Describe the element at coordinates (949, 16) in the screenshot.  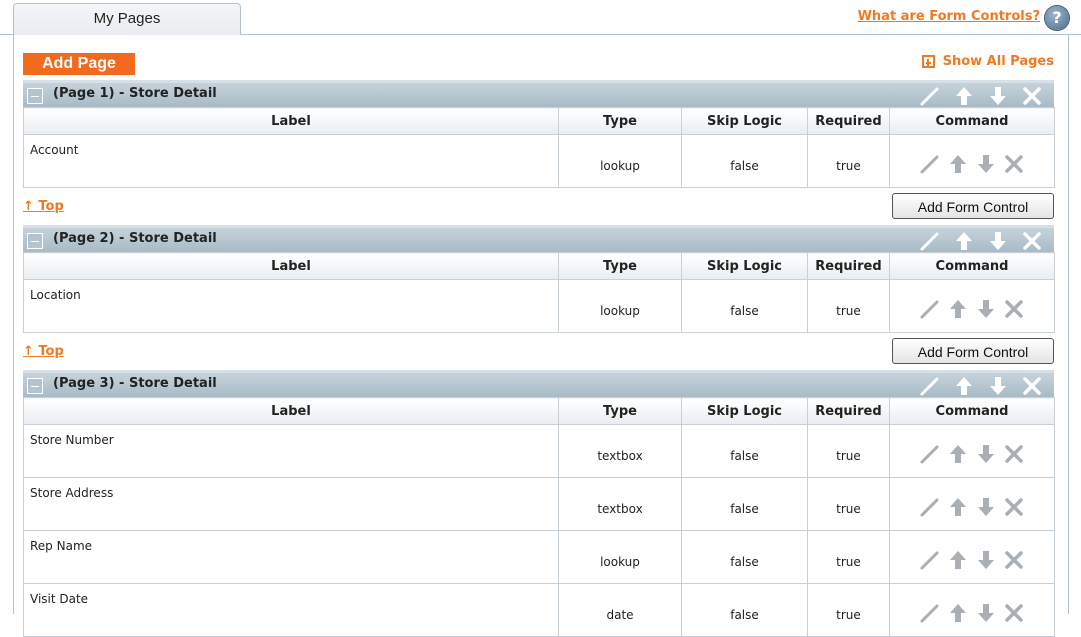
I see `form-controls-help-link: What are Form Controls?` at that location.